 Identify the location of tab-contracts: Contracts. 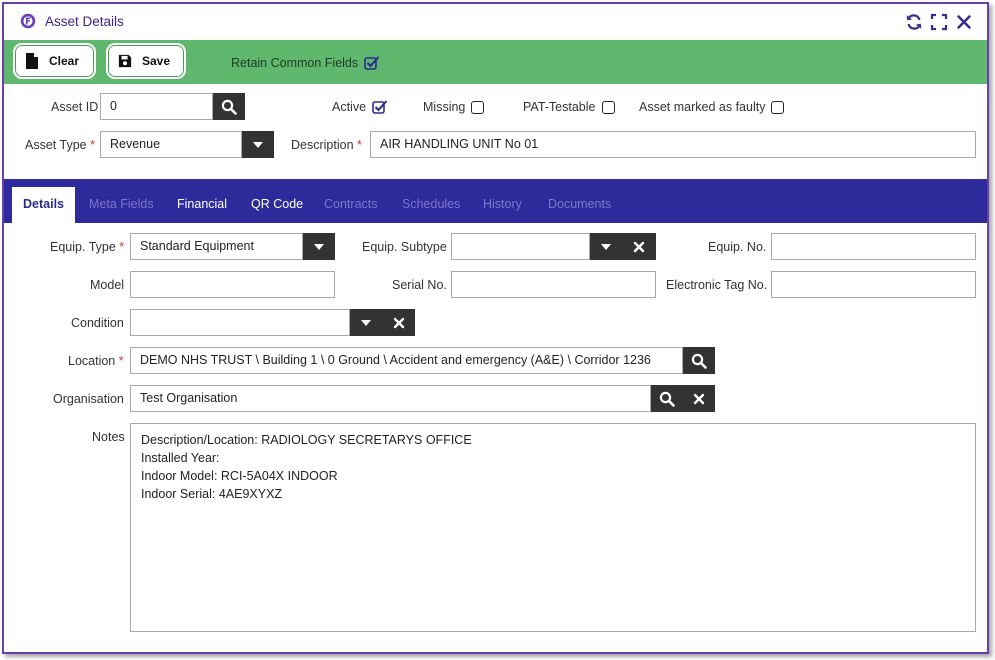
(351, 204).